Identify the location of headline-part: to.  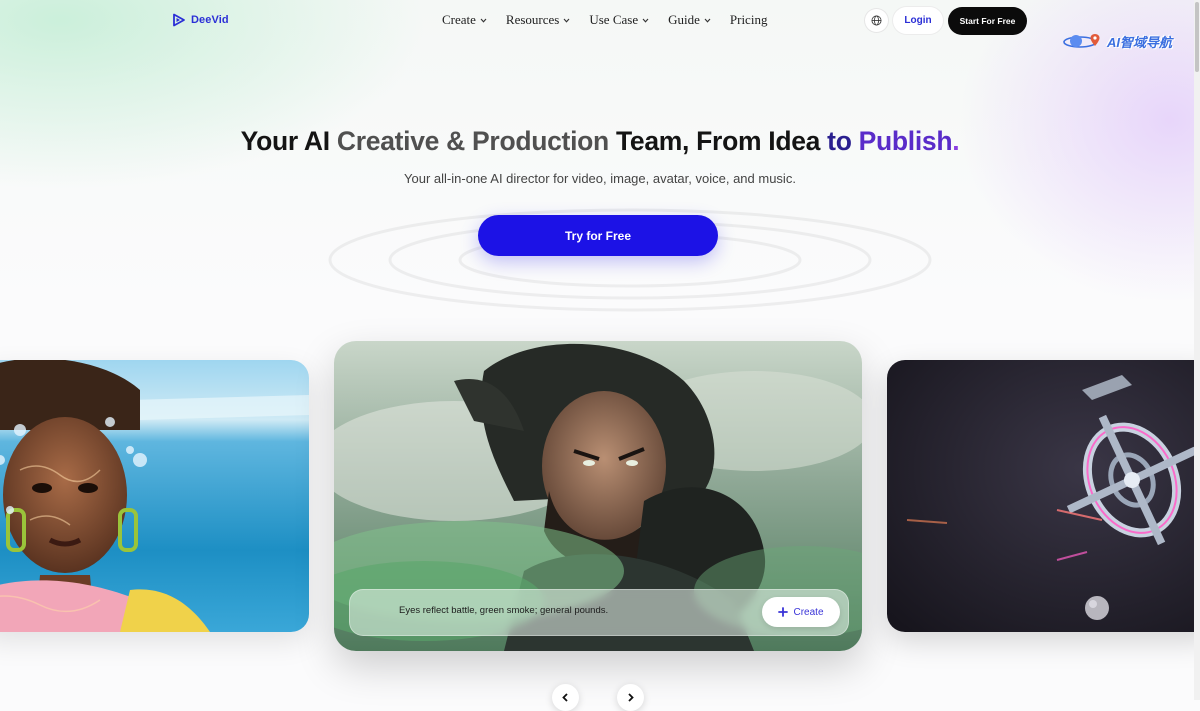
(843, 141).